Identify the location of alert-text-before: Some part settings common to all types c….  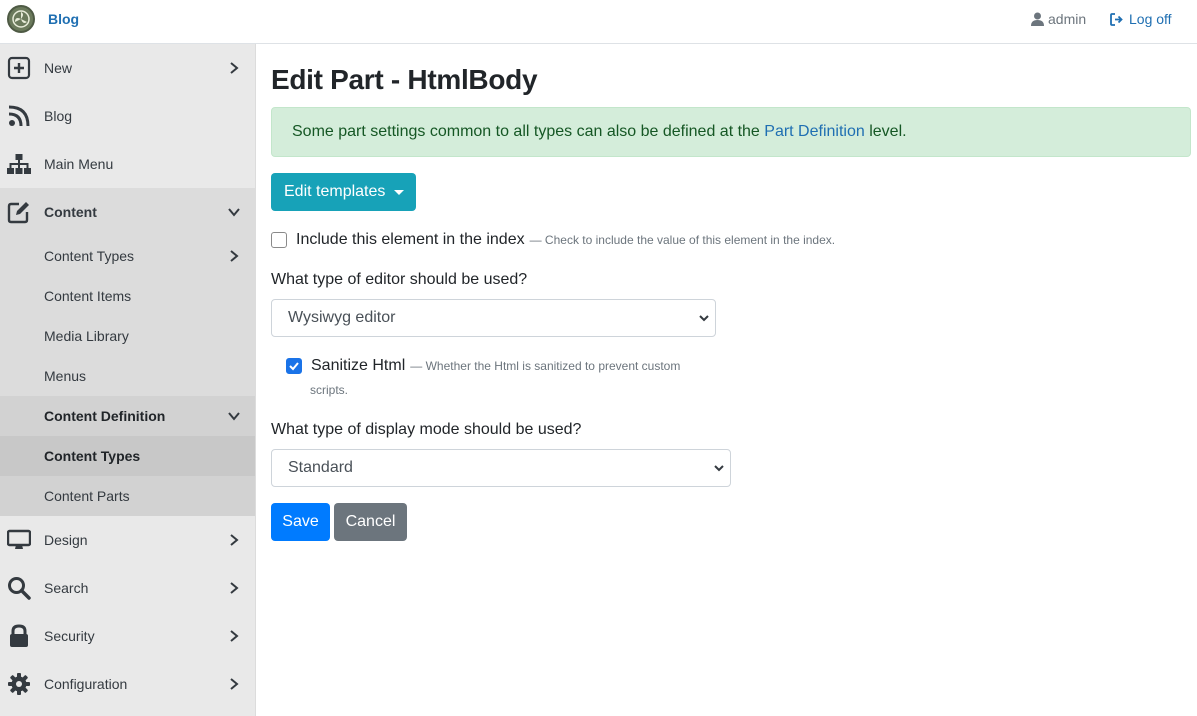
(528, 131).